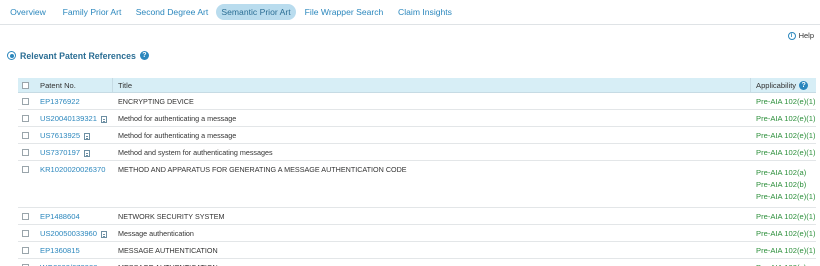  I want to click on header-title: Title, so click(125, 85).